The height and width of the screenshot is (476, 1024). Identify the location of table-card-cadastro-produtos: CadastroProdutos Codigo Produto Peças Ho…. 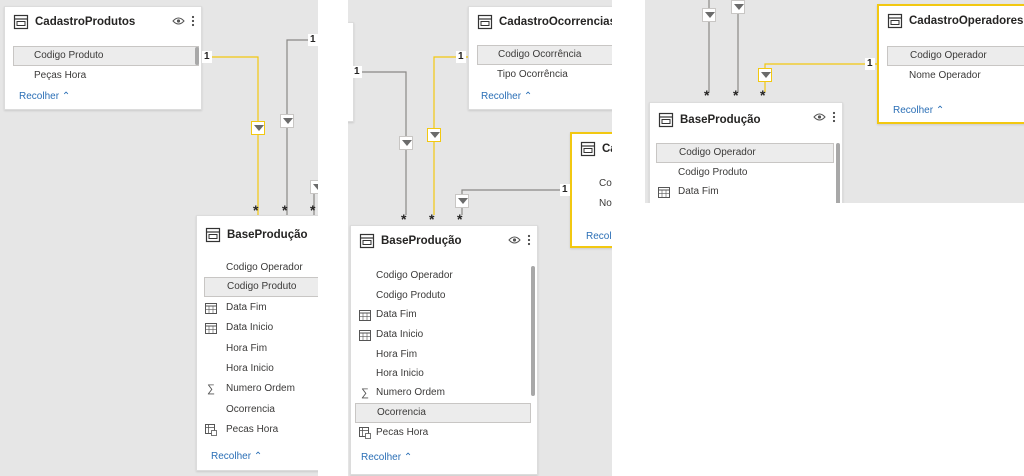
(103, 58).